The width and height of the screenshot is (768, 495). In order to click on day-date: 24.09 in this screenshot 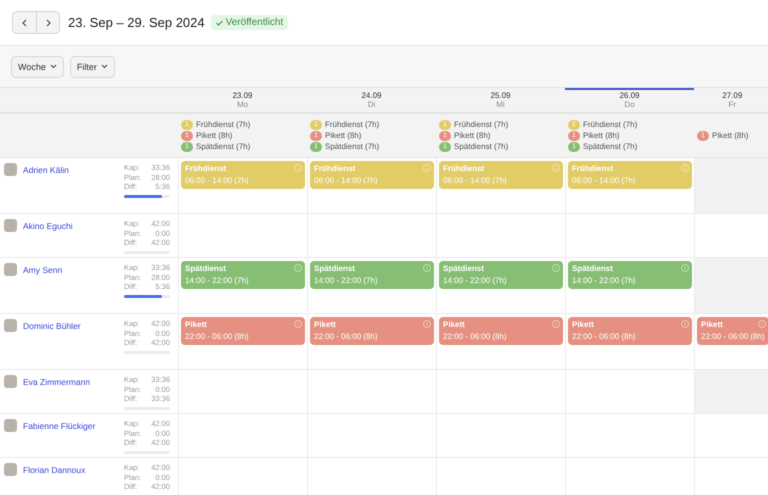, I will do `click(371, 95)`.